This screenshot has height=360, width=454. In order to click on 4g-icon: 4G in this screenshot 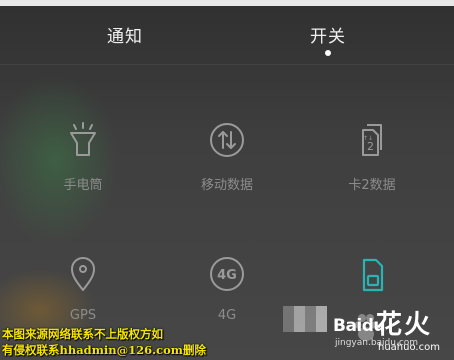, I will do `click(227, 274)`.